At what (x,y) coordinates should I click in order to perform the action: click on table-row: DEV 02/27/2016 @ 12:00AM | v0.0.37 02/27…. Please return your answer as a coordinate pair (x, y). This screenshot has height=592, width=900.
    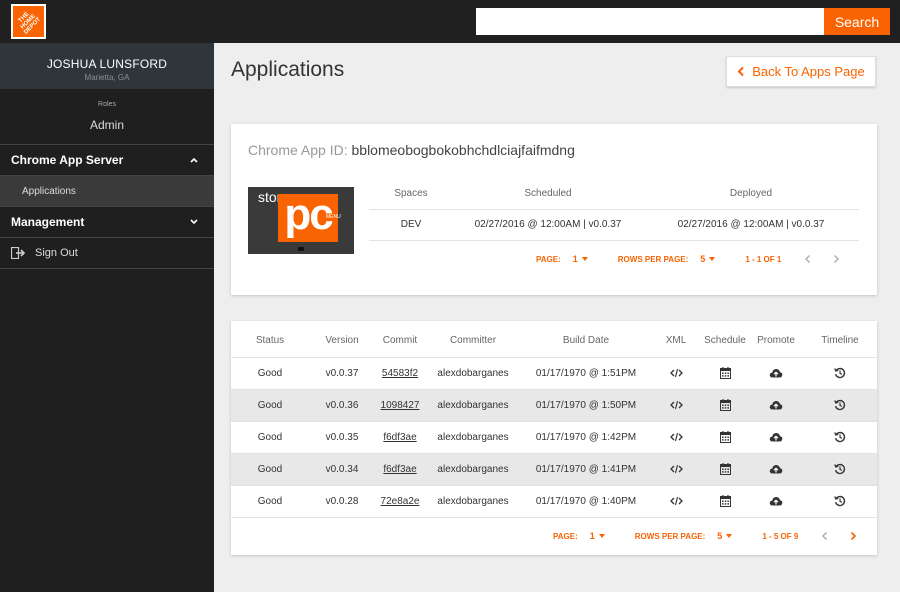
    Looking at the image, I should click on (614, 225).